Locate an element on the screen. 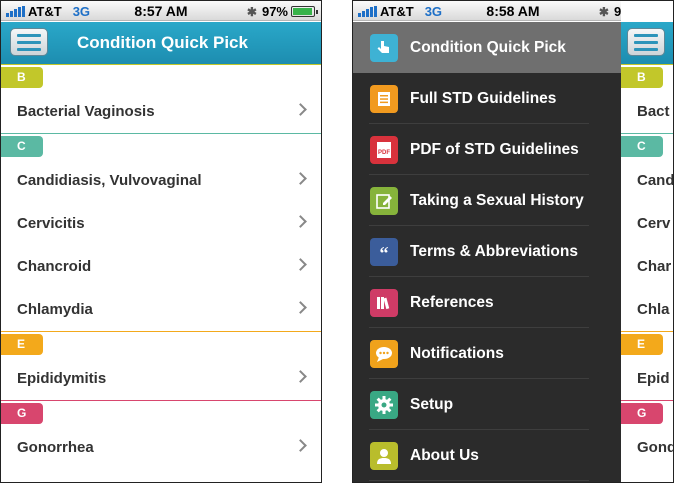 This screenshot has height=483, width=674. quote-icon: “ is located at coordinates (384, 251).